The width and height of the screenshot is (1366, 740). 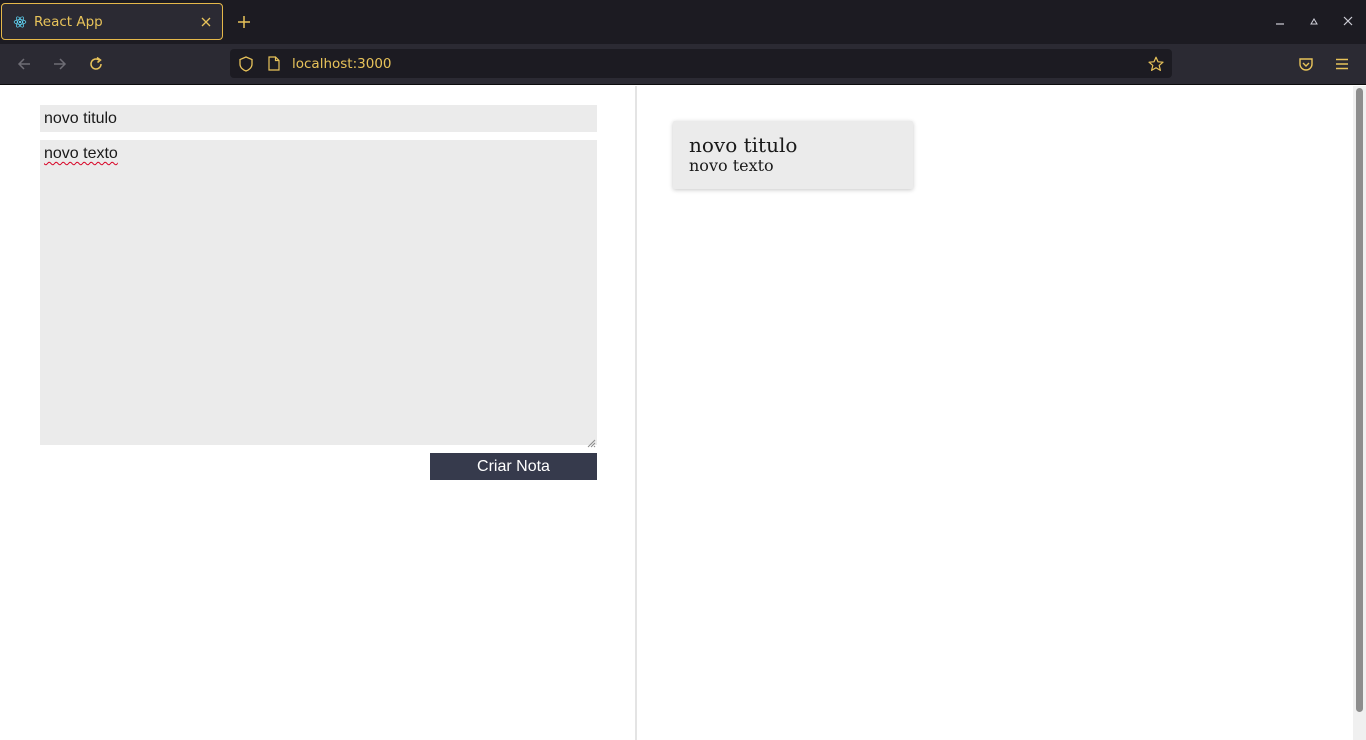 I want to click on note-card: novo titulo novo texto, so click(x=793, y=155).